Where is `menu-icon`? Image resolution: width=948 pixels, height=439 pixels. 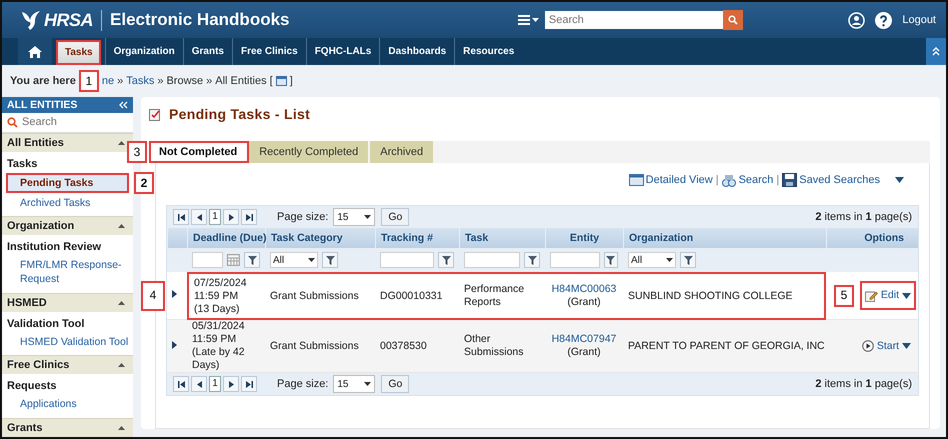
menu-icon is located at coordinates (524, 20).